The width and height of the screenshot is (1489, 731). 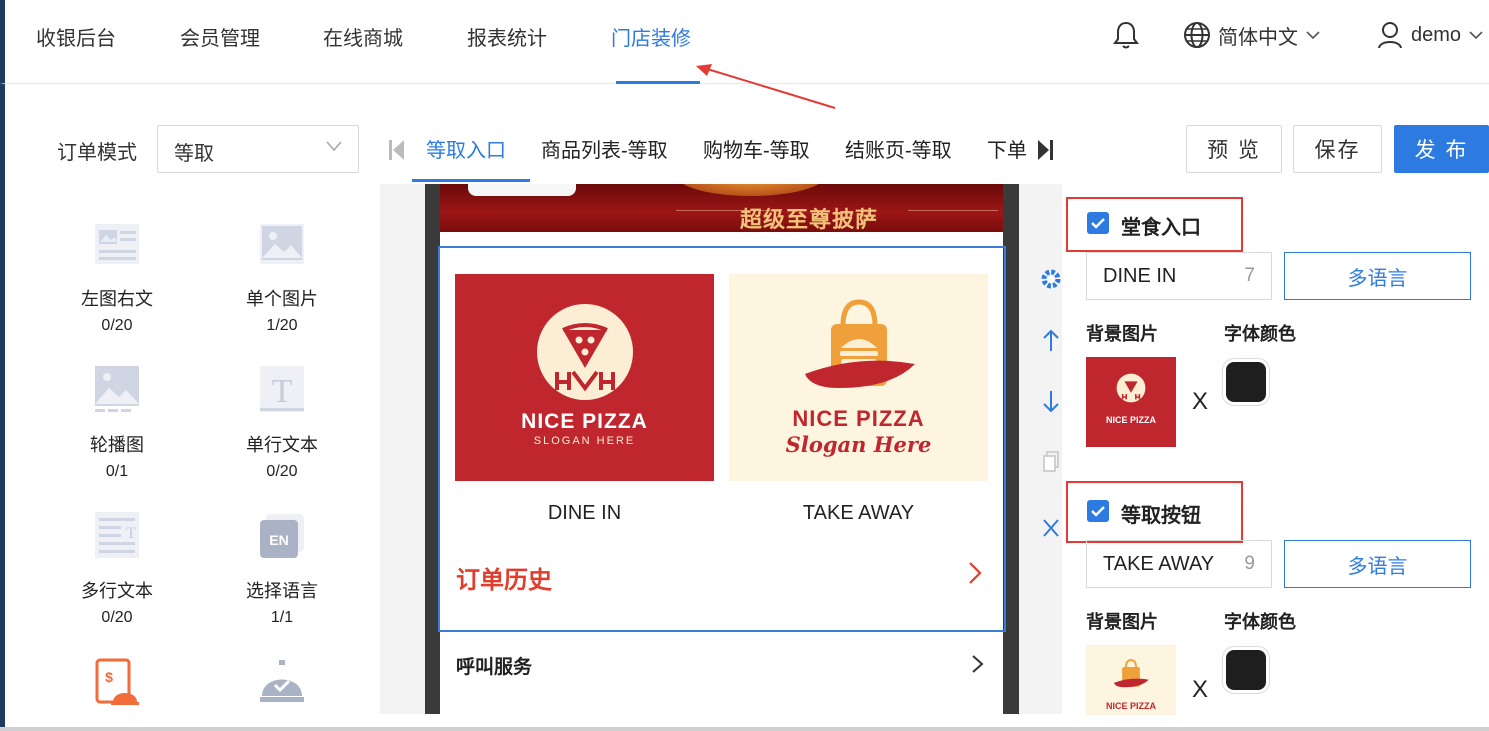 What do you see at coordinates (397, 150) in the screenshot?
I see `tab-scroll-left-icon` at bounding box center [397, 150].